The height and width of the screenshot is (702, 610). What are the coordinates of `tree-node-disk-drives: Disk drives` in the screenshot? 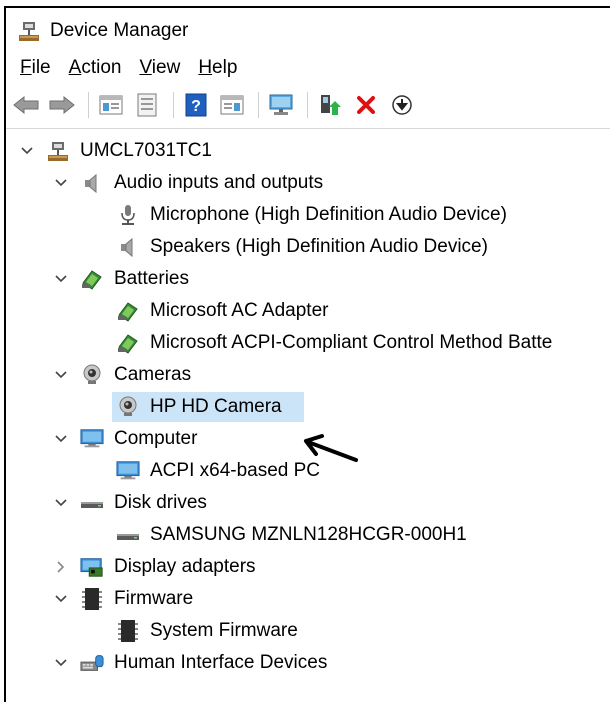 It's located at (308, 503).